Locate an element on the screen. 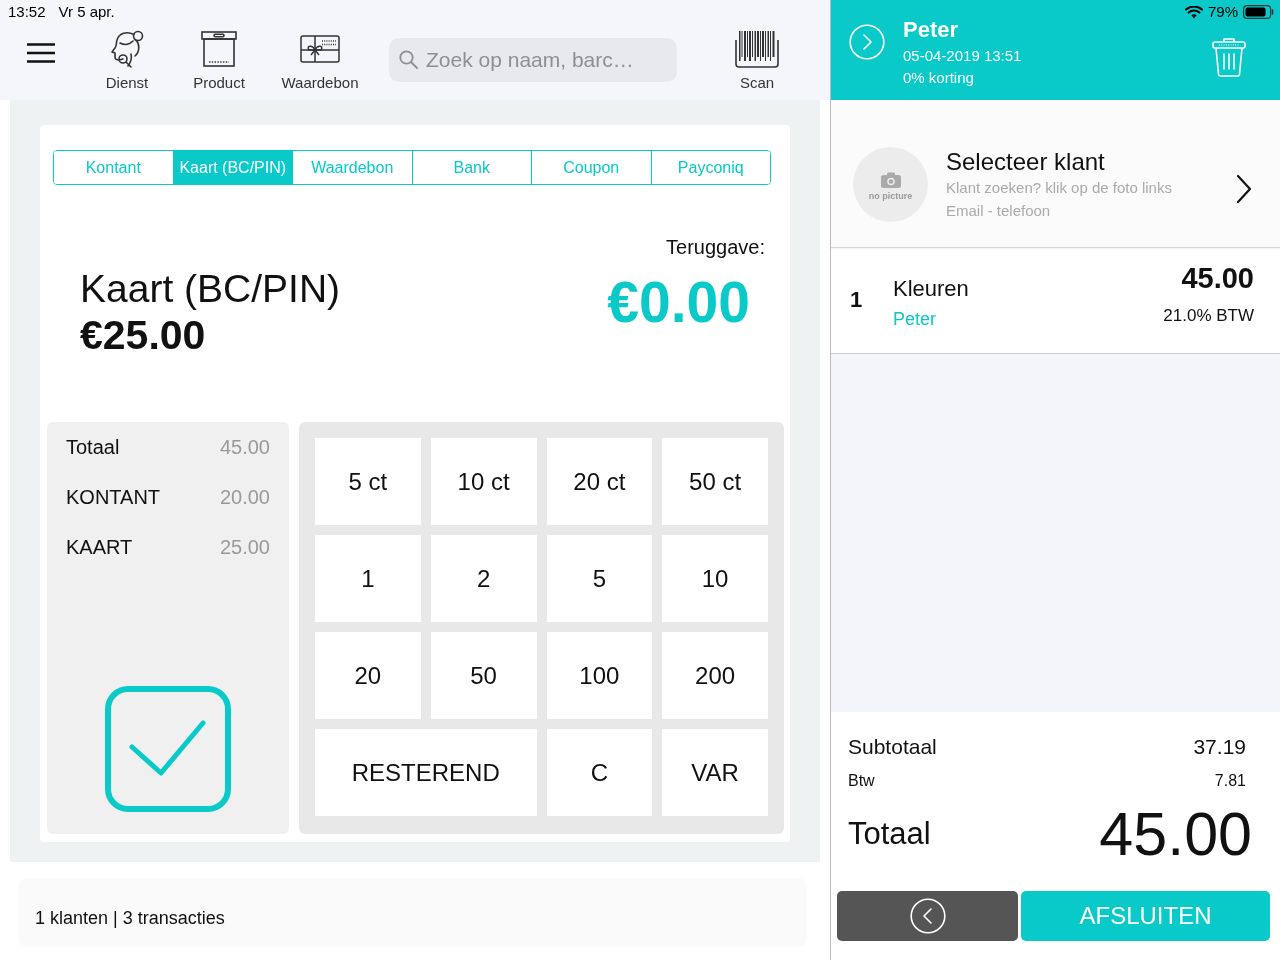 Image resolution: width=1280 pixels, height=960 pixels. subtotal-value: 37.19 is located at coordinates (1219, 747).